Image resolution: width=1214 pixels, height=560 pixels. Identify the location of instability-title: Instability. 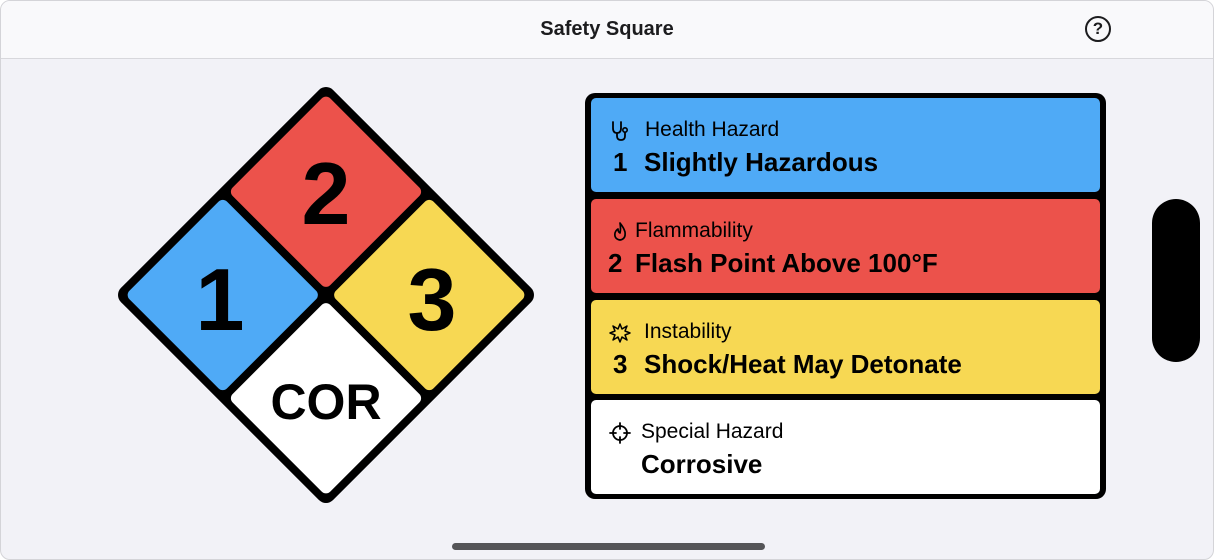
(688, 331).